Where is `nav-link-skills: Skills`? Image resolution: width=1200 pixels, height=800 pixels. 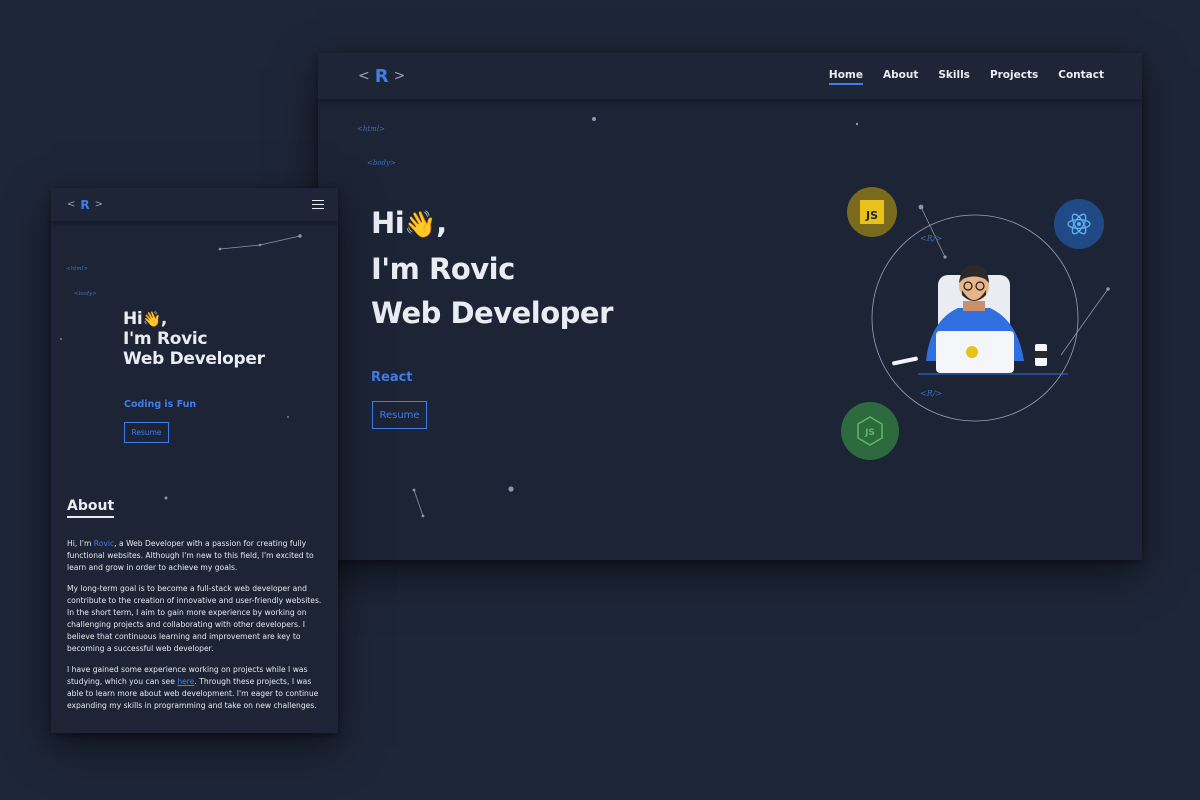 nav-link-skills: Skills is located at coordinates (954, 76).